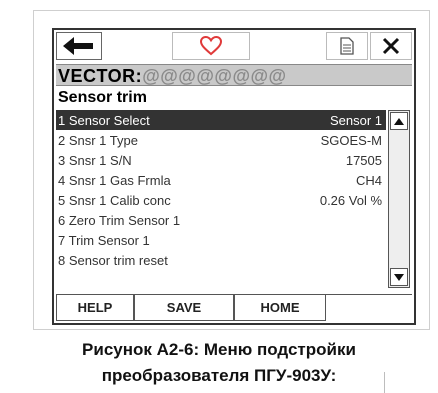  Describe the element at coordinates (221, 160) in the screenshot. I see `menu-item: 3 Snsr 1 S/N 17505` at that location.